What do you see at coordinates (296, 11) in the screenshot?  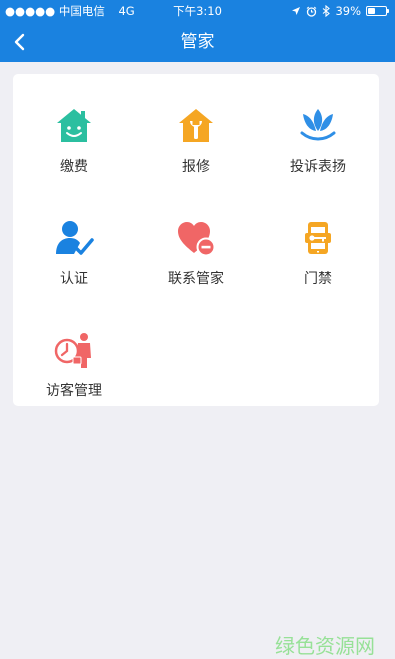 I see `location-arrow-icon` at bounding box center [296, 11].